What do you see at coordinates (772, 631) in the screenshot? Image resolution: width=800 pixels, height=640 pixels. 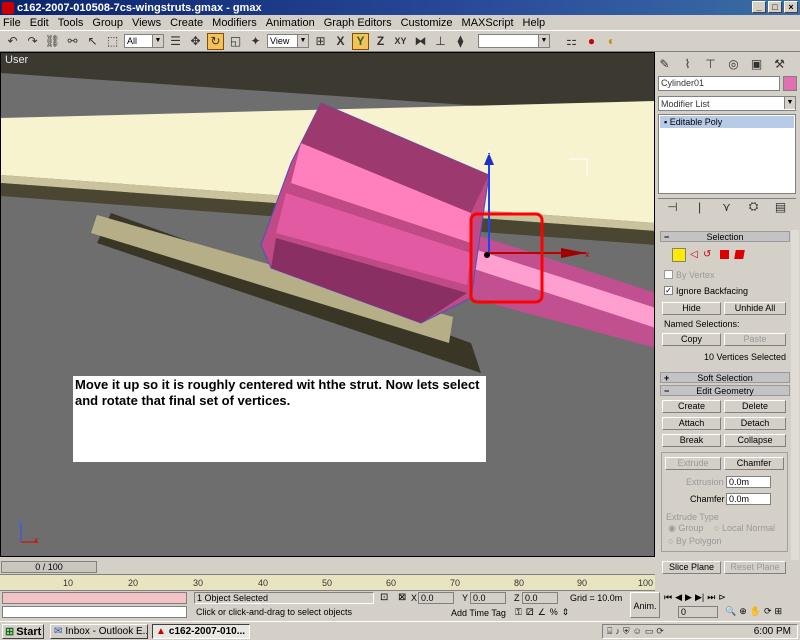 I see `clock: 6:00 PM` at bounding box center [772, 631].